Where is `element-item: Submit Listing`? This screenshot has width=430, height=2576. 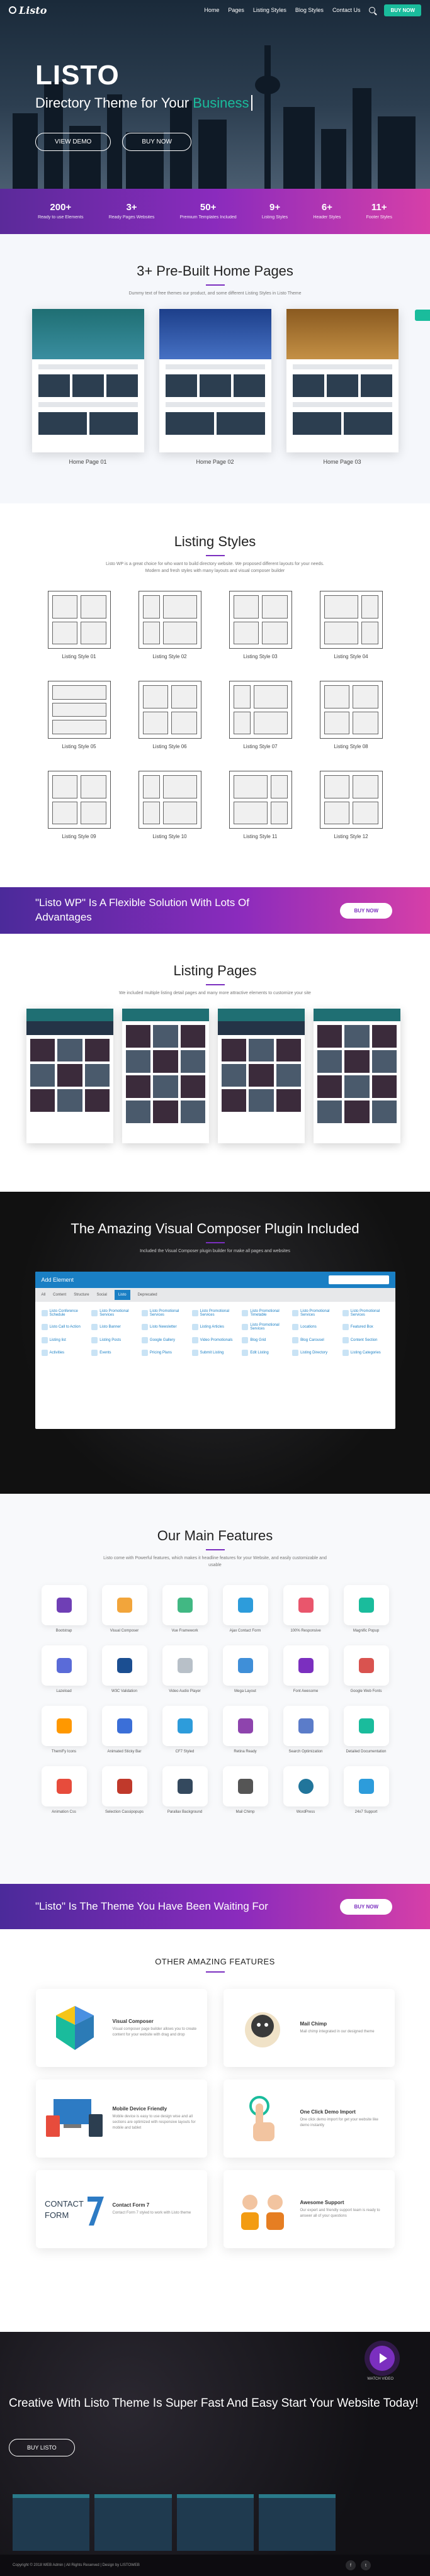 element-item: Submit Listing is located at coordinates (215, 1352).